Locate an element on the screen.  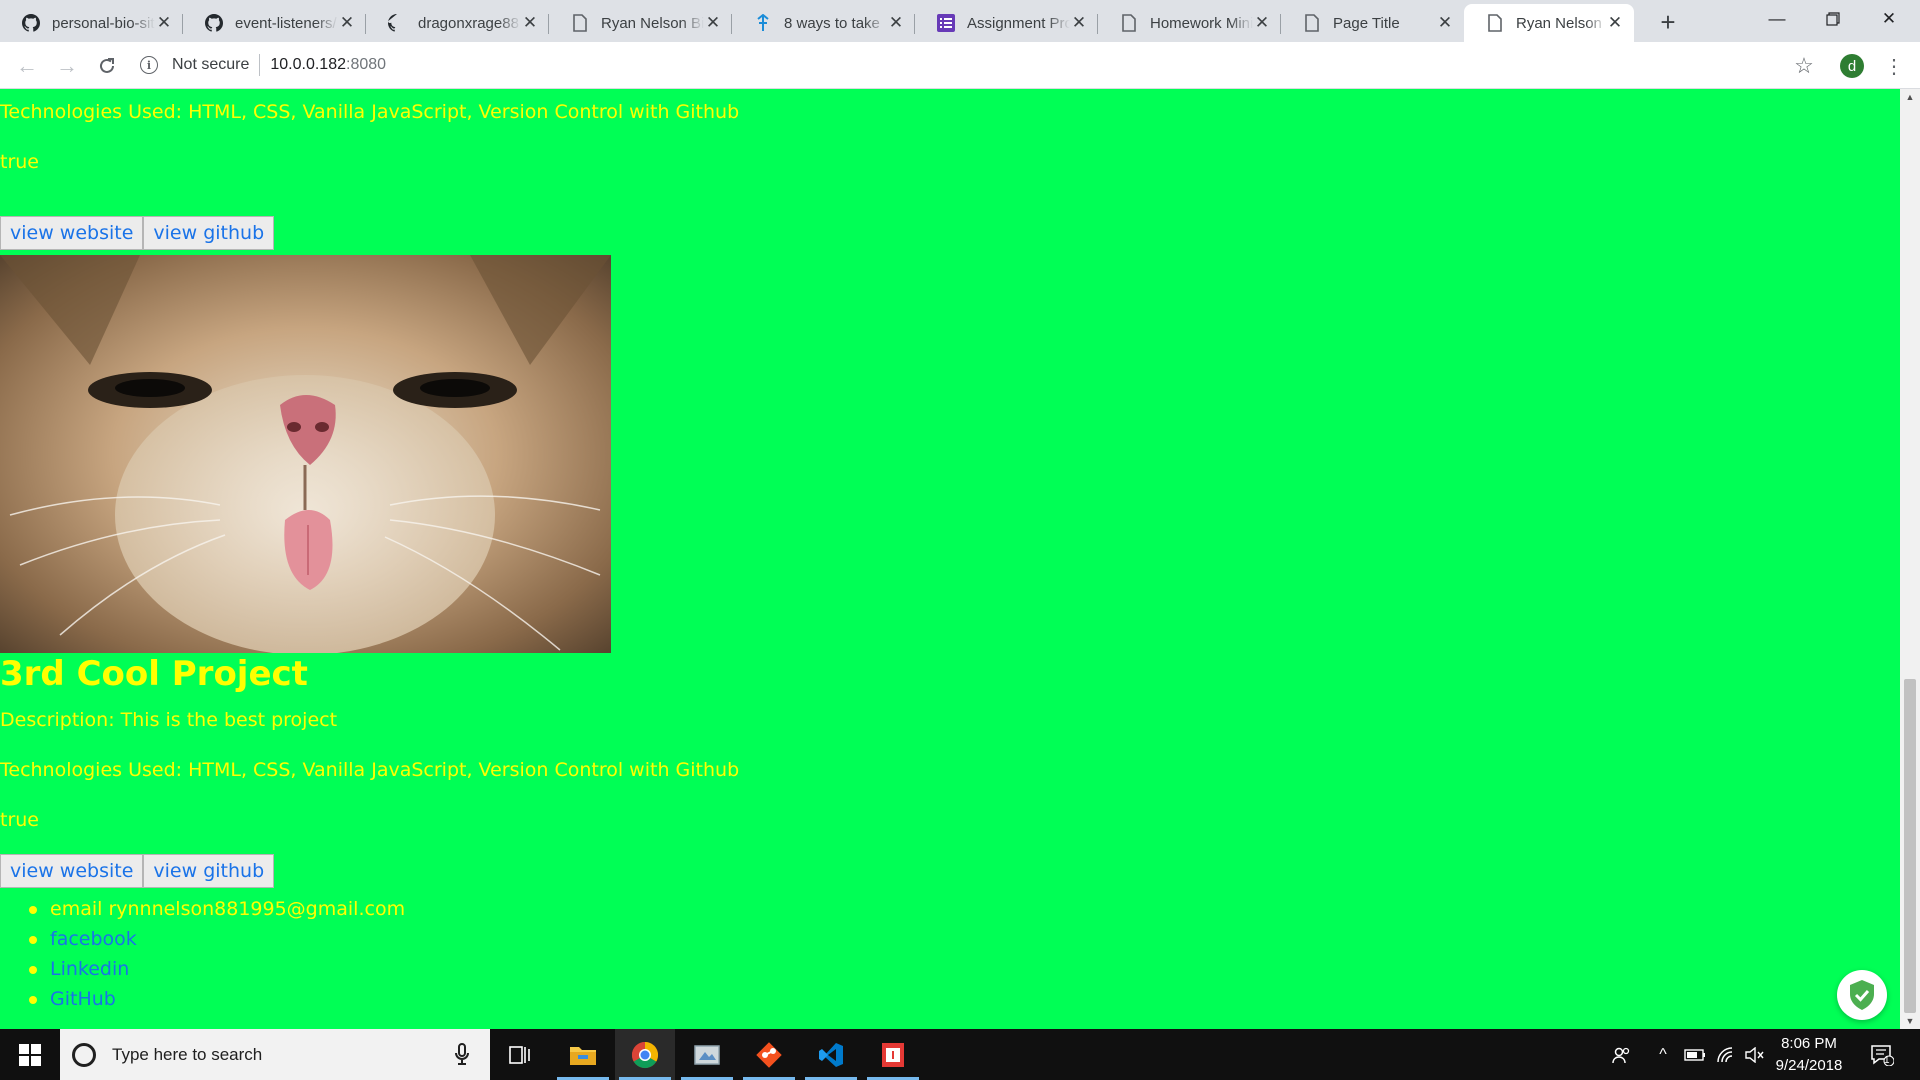
new-tab-button: + is located at coordinates (1668, 22).